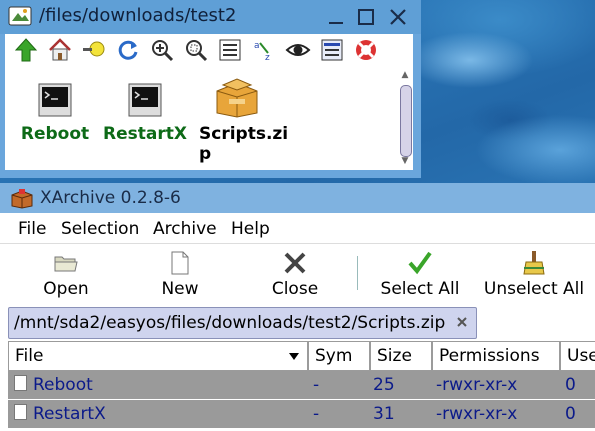 Image resolution: width=595 pixels, height=431 pixels. Describe the element at coordinates (405, 75) in the screenshot. I see `scroll-up-arrow-icon: ▲` at that location.